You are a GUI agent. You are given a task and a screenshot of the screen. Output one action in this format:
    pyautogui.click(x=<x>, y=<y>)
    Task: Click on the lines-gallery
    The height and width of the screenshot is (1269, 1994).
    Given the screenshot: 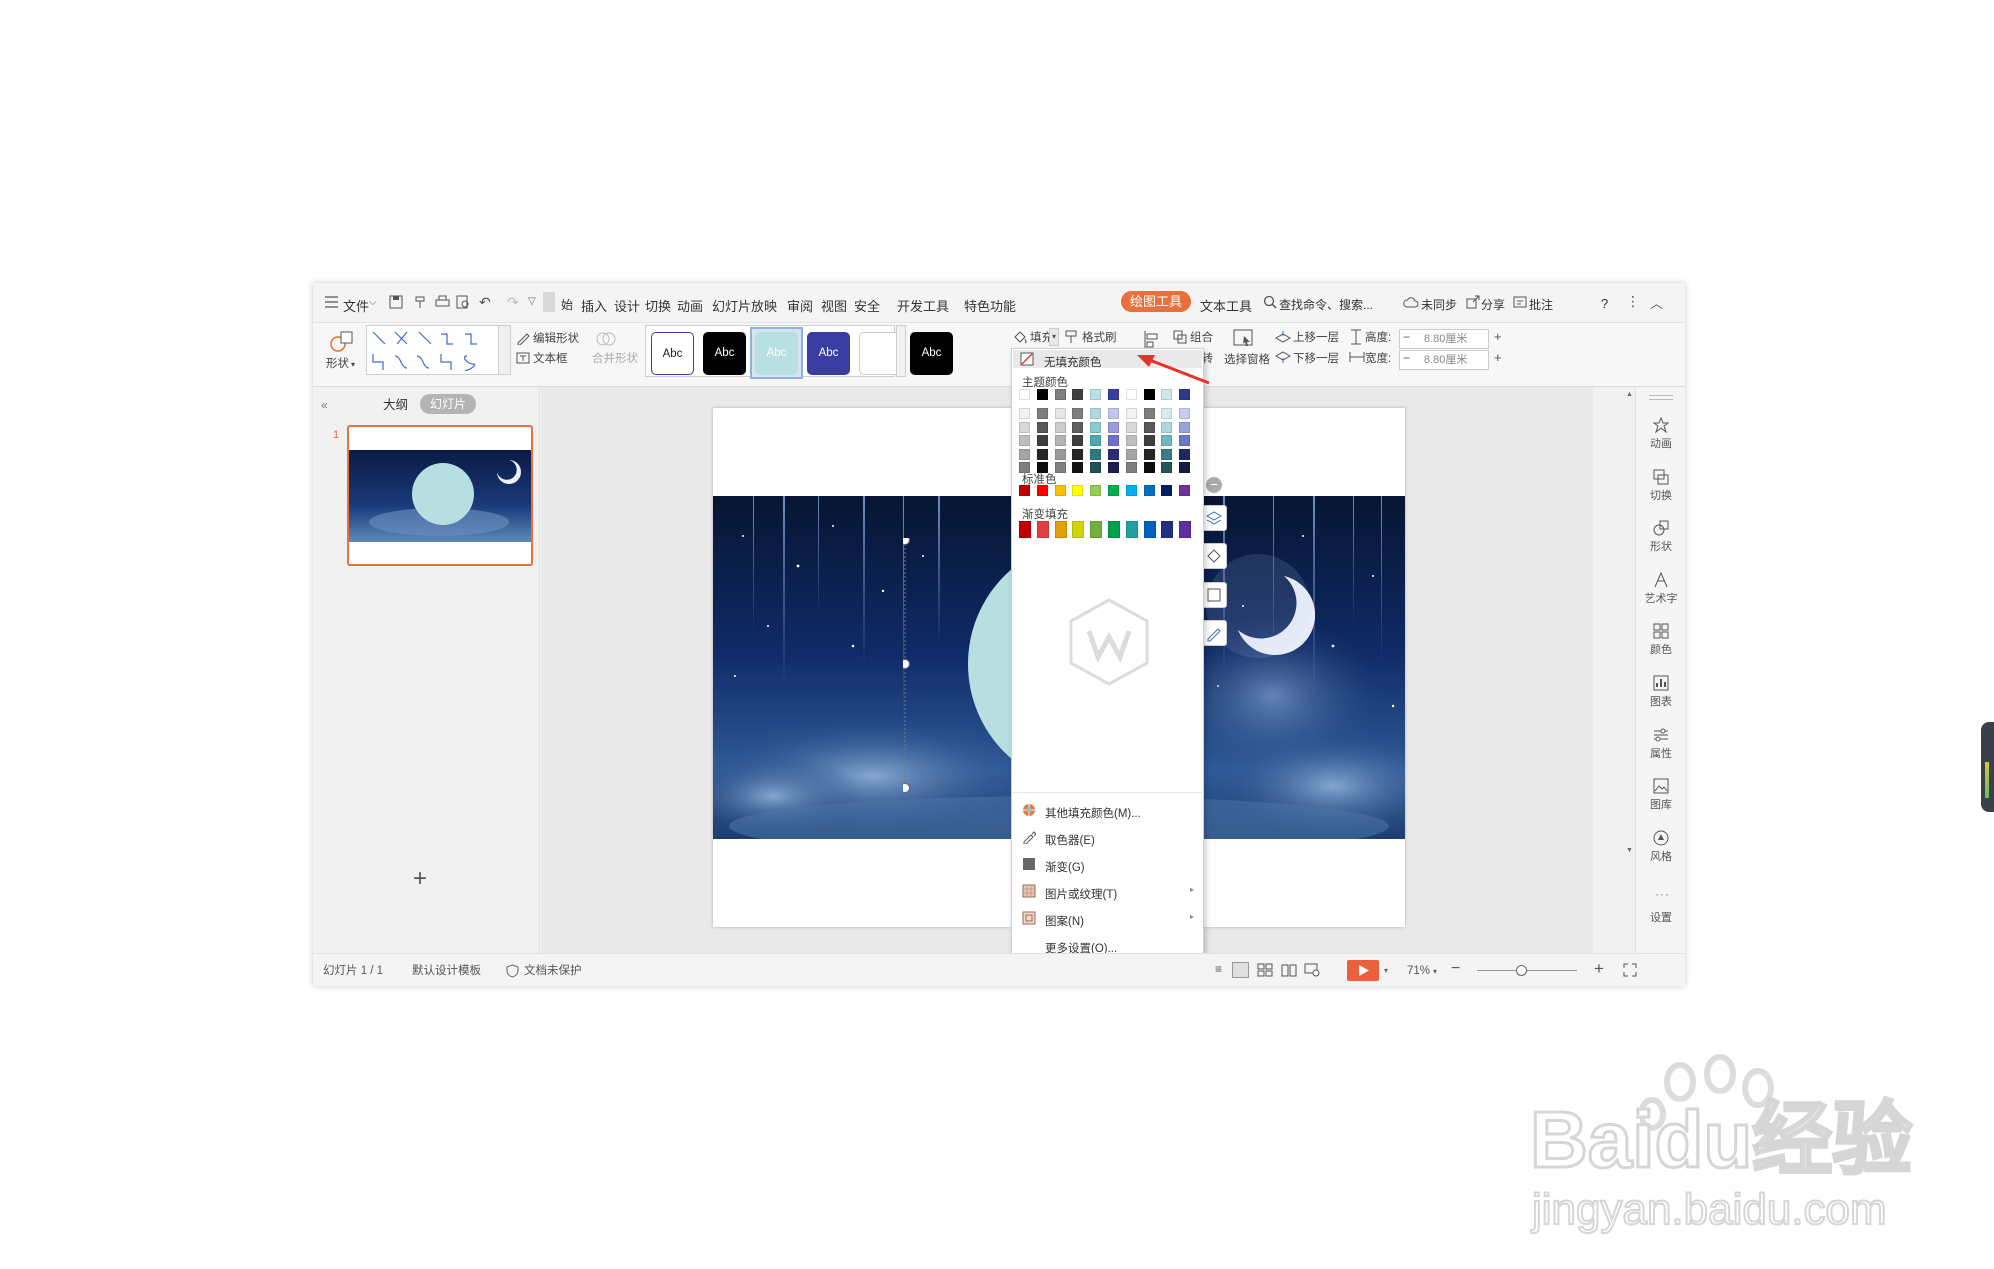 What is the action you would take?
    pyautogui.click(x=432, y=350)
    